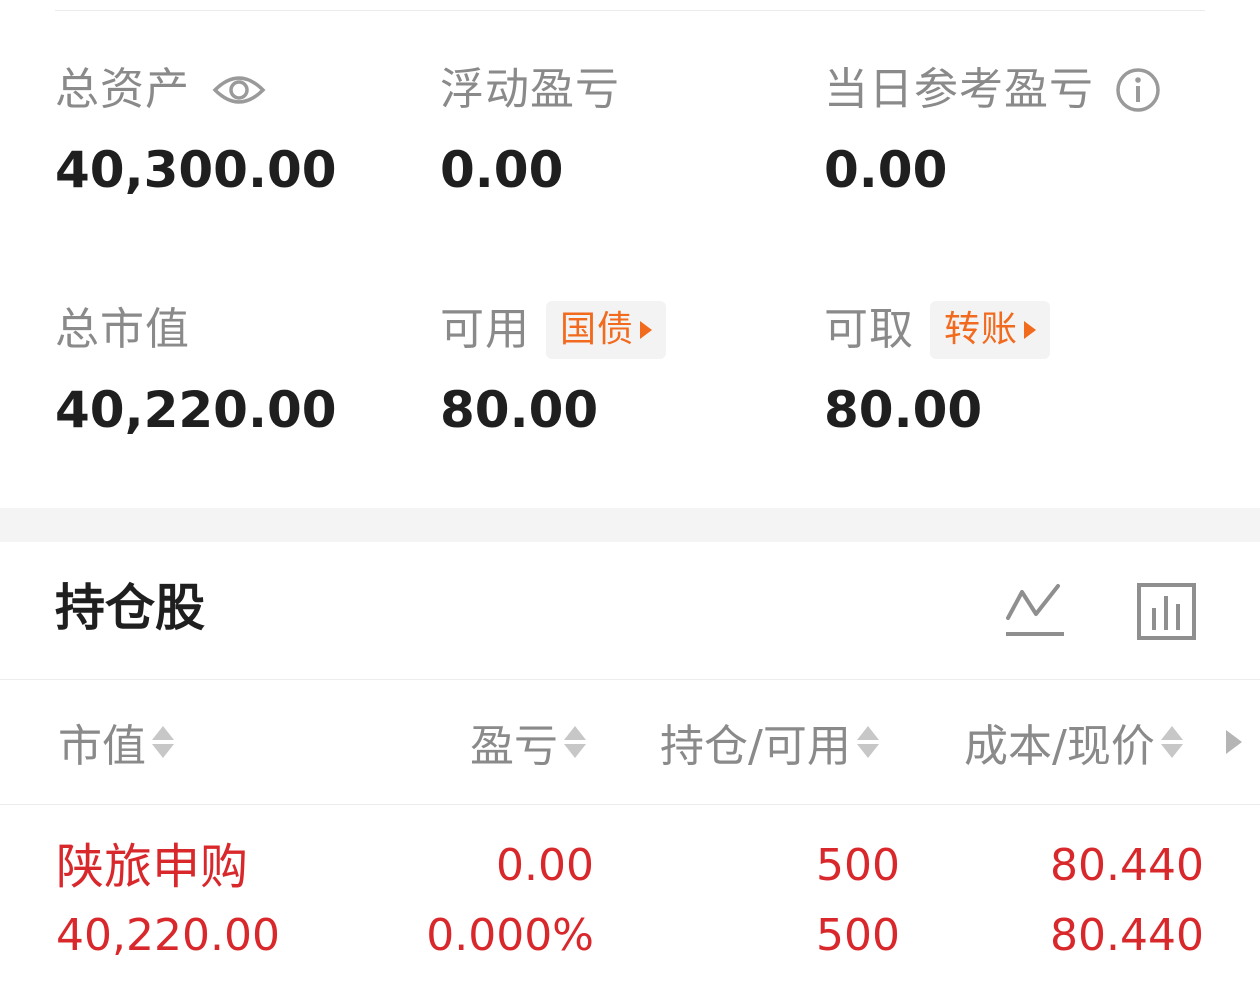  I want to click on floating-pnl-block: 浮动盈亏 0.00, so click(630, 130).